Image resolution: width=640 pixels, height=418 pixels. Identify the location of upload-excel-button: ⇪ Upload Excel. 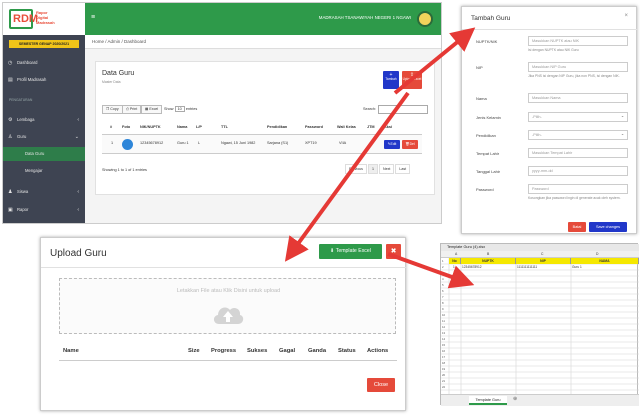
(412, 80).